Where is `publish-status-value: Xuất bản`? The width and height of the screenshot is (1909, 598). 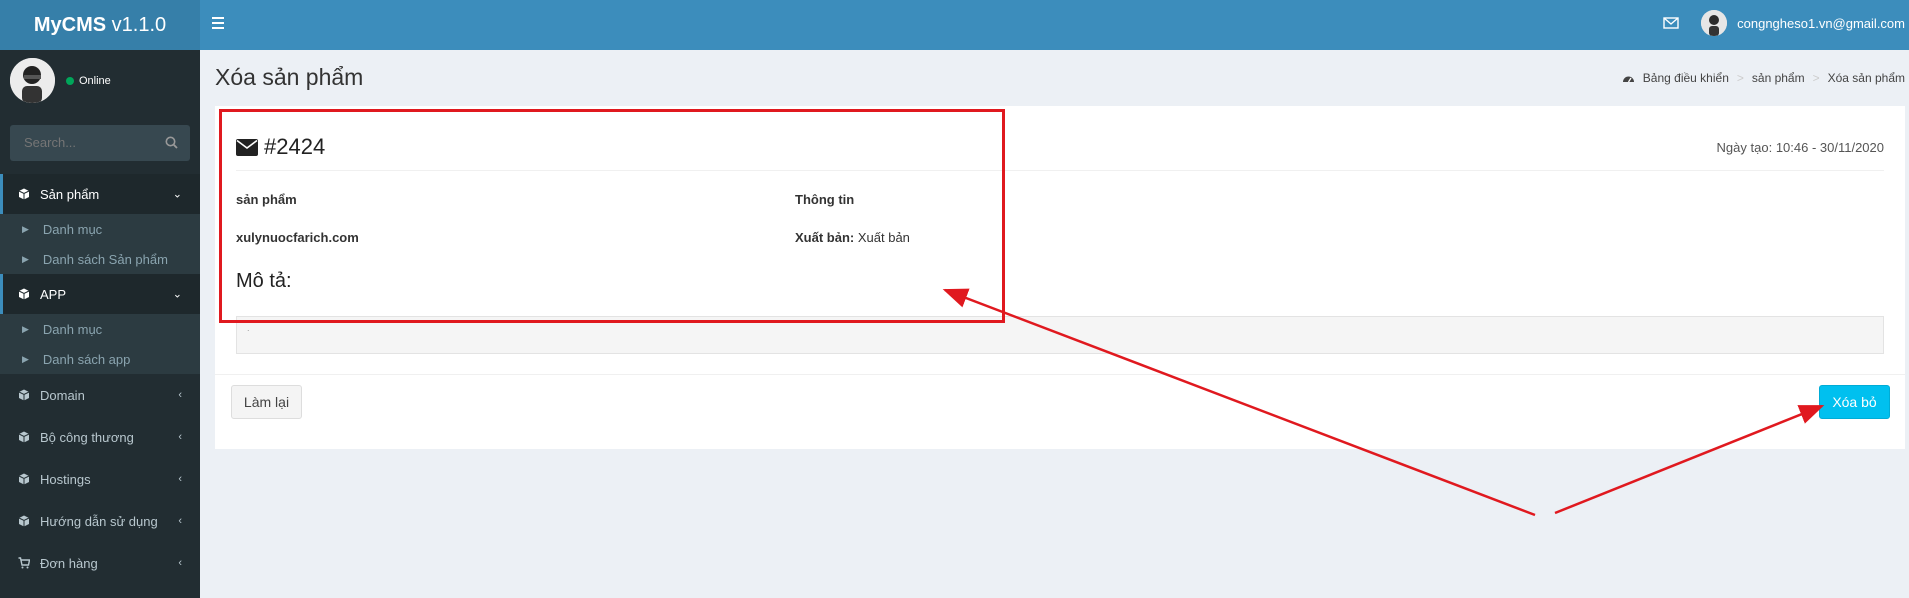 publish-status-value: Xuất bản is located at coordinates (883, 237).